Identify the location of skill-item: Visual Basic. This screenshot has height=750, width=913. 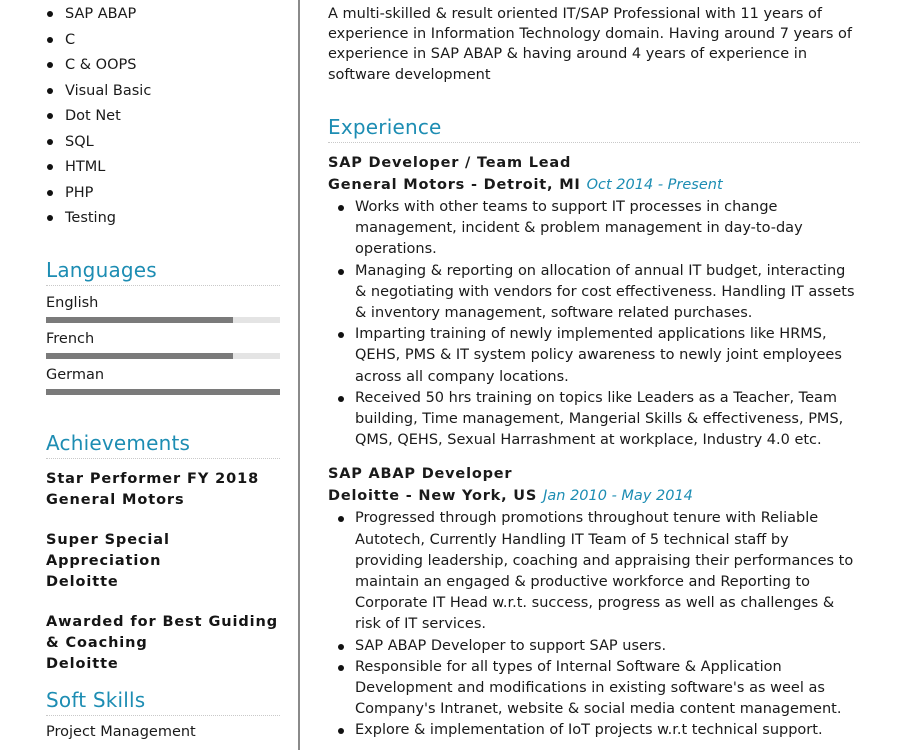
(98, 94).